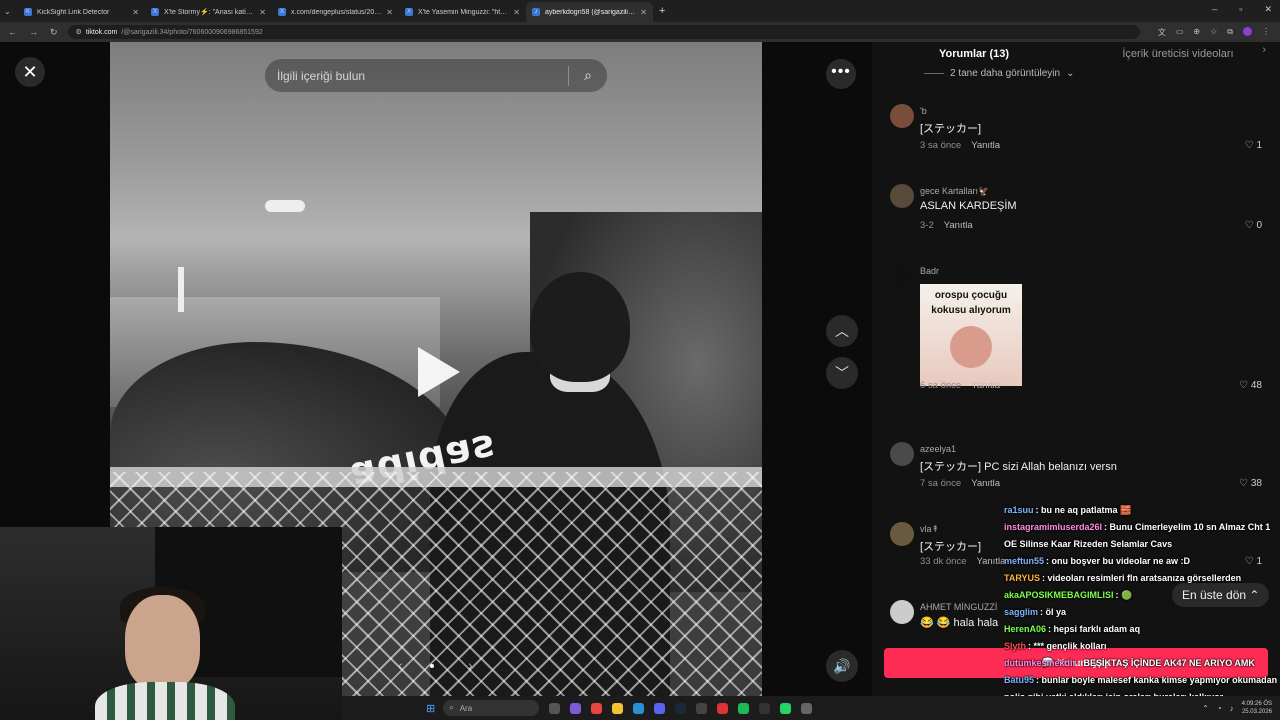  I want to click on chrome-icon, so click(597, 708).